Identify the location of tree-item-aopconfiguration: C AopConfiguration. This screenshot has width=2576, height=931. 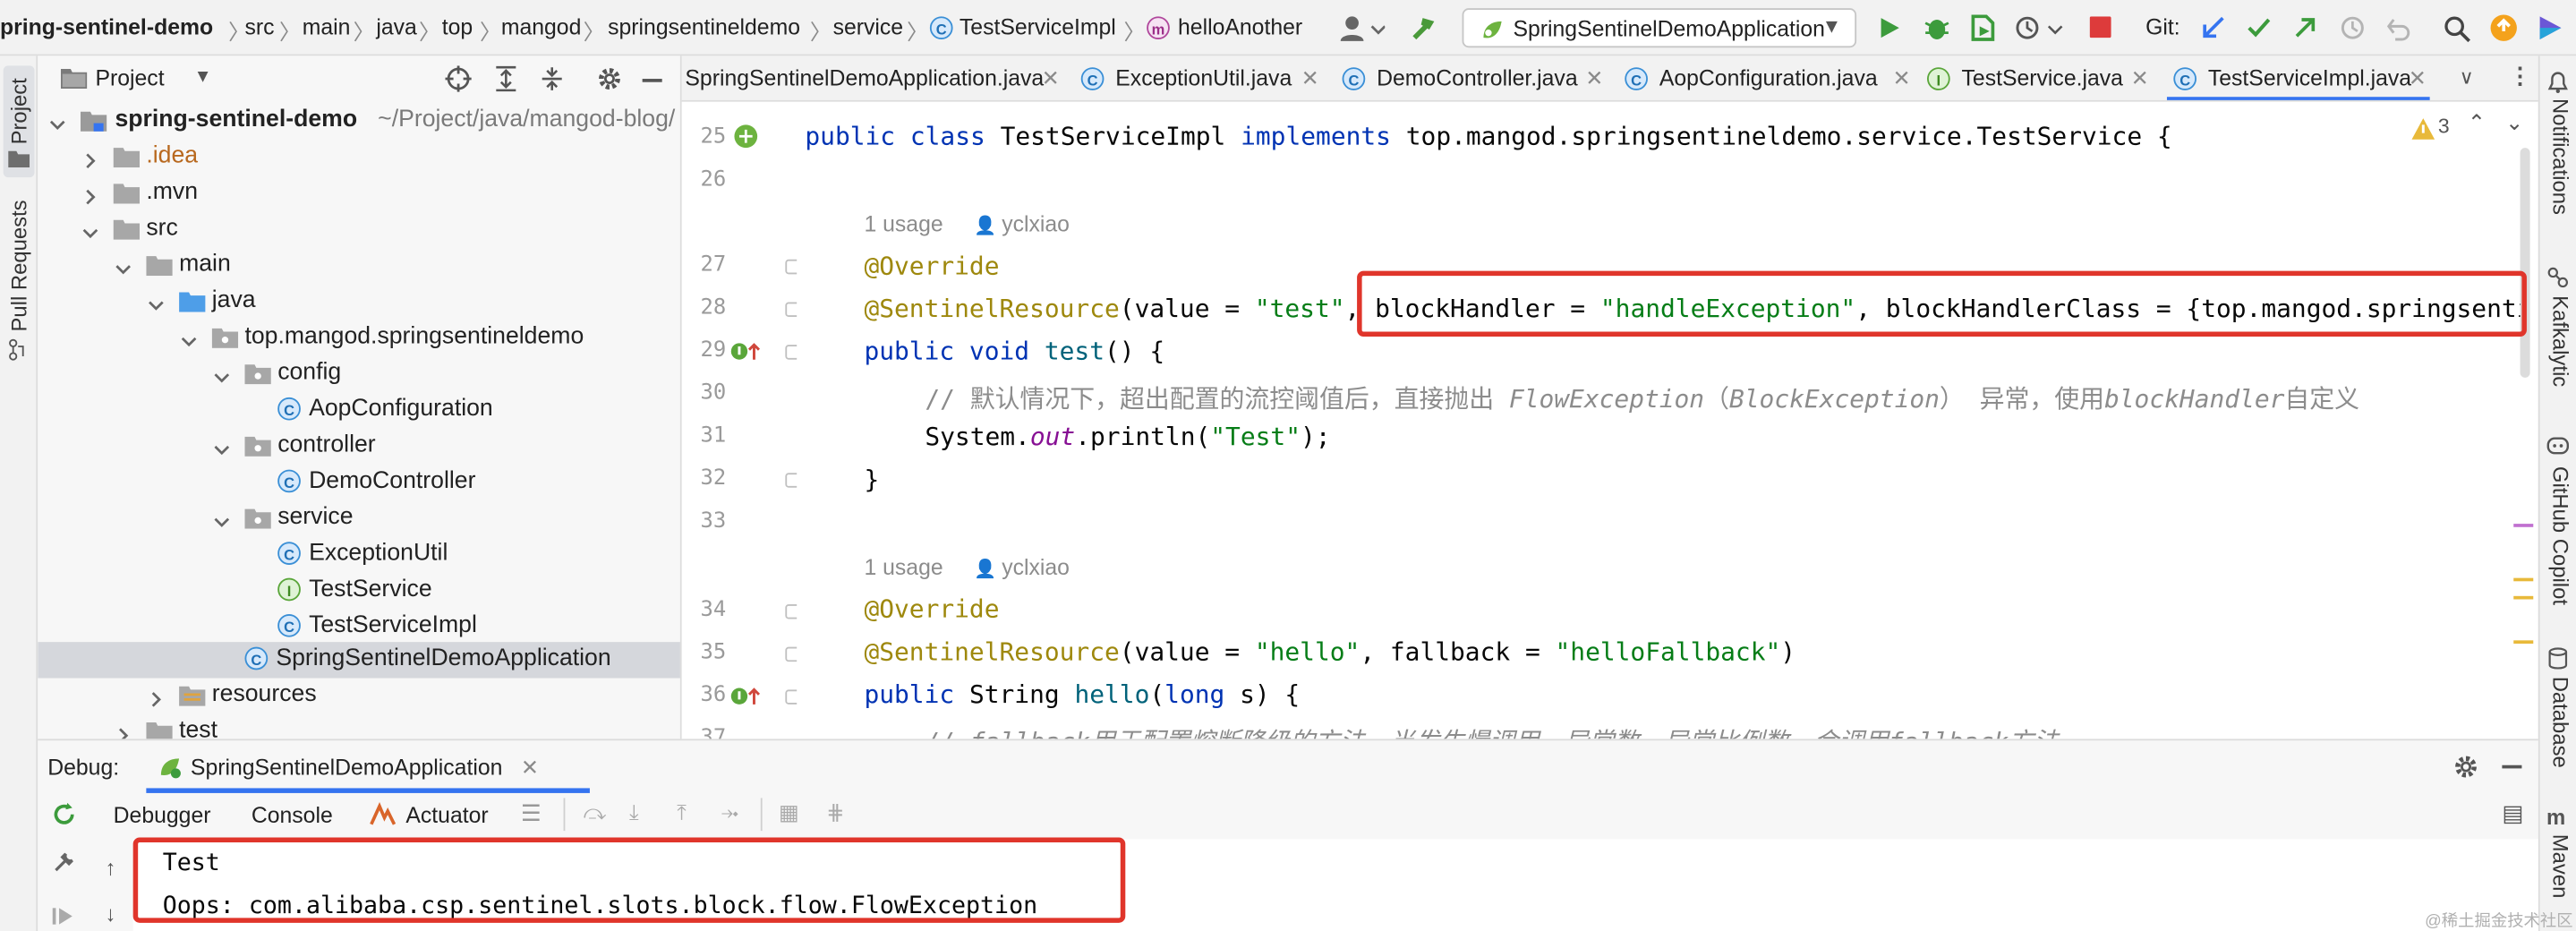
(359, 410).